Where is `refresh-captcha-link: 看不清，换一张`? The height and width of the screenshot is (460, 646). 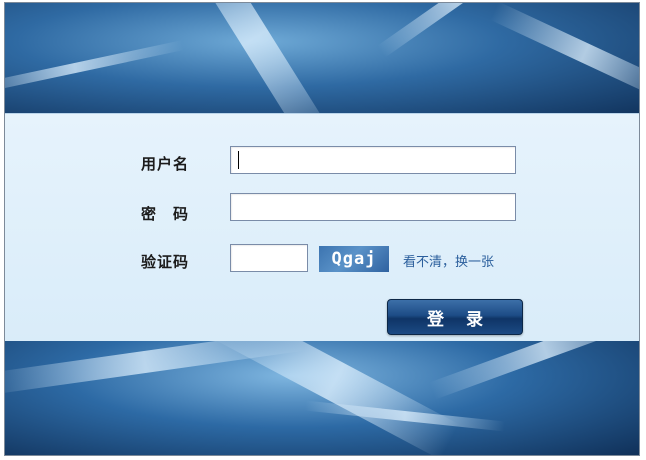 refresh-captcha-link: 看不清，换一张 is located at coordinates (448, 260).